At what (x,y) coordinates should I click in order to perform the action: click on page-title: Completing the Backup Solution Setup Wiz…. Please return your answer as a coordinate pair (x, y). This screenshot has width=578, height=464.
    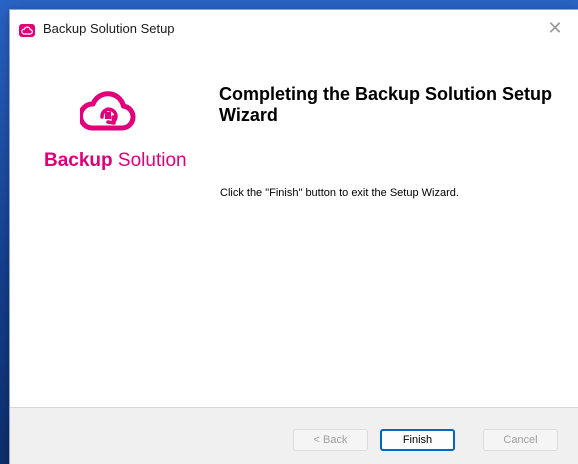
    Looking at the image, I should click on (385, 104).